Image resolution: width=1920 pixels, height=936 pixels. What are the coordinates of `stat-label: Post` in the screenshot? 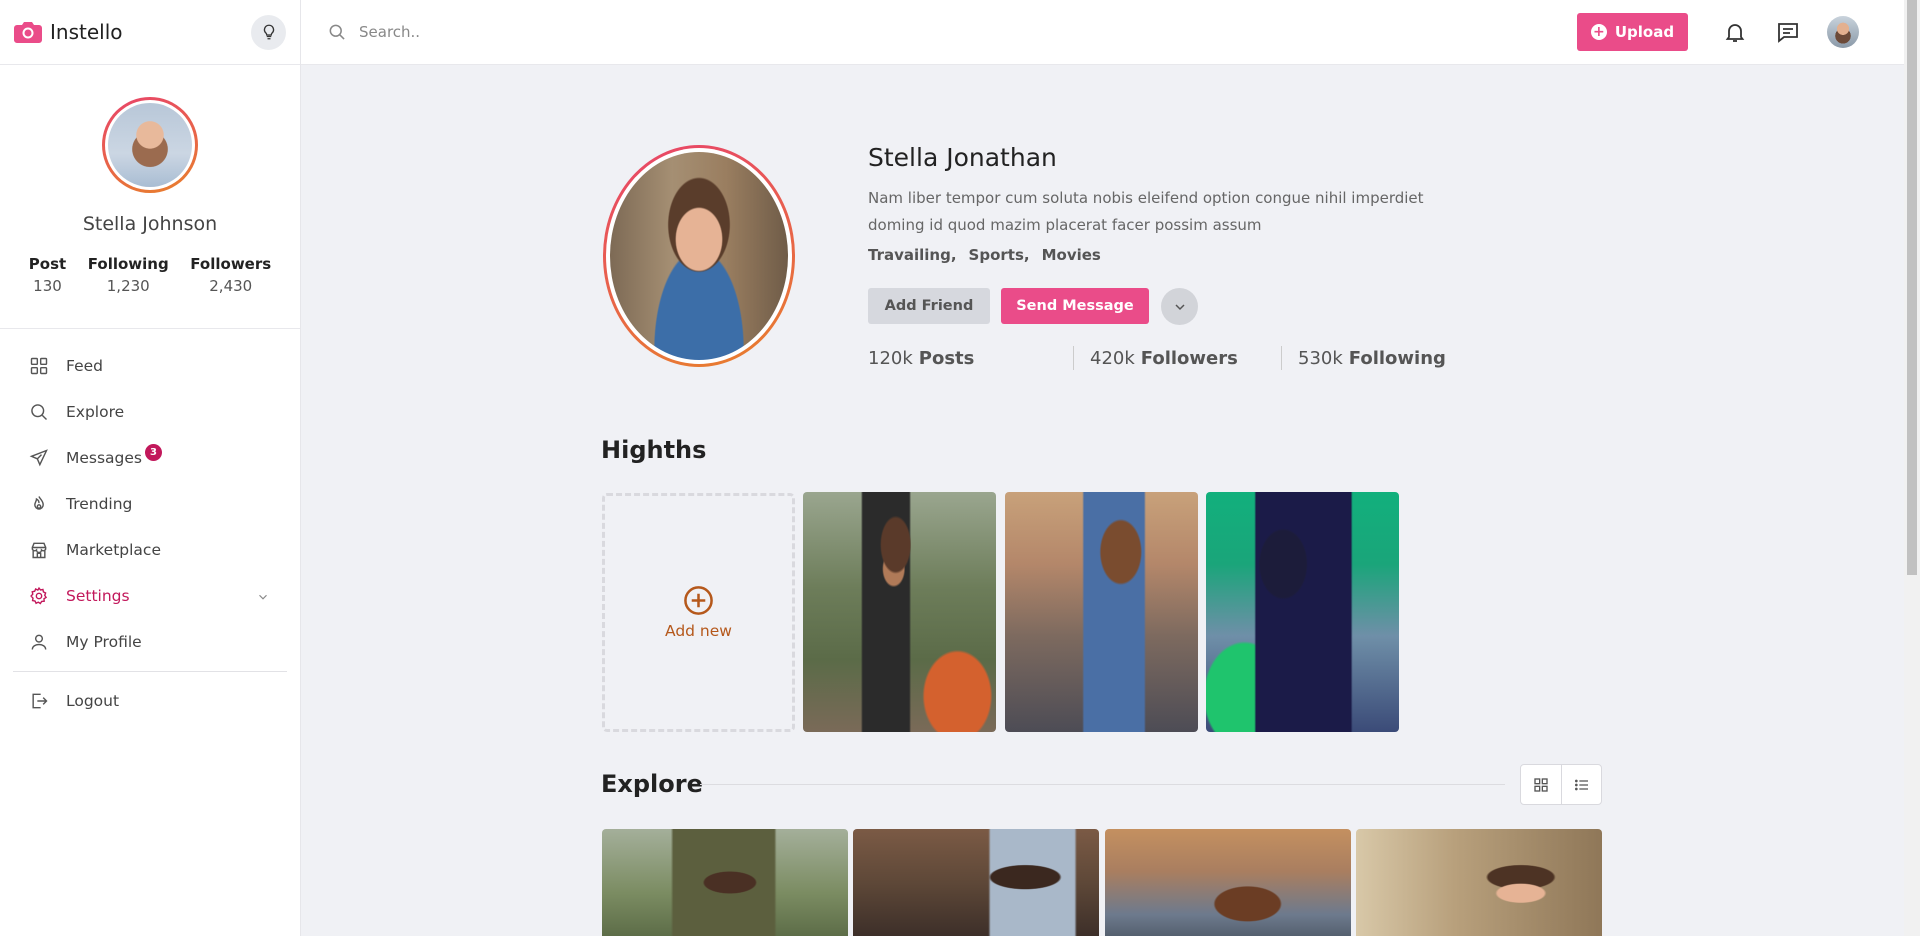 It's located at (47, 264).